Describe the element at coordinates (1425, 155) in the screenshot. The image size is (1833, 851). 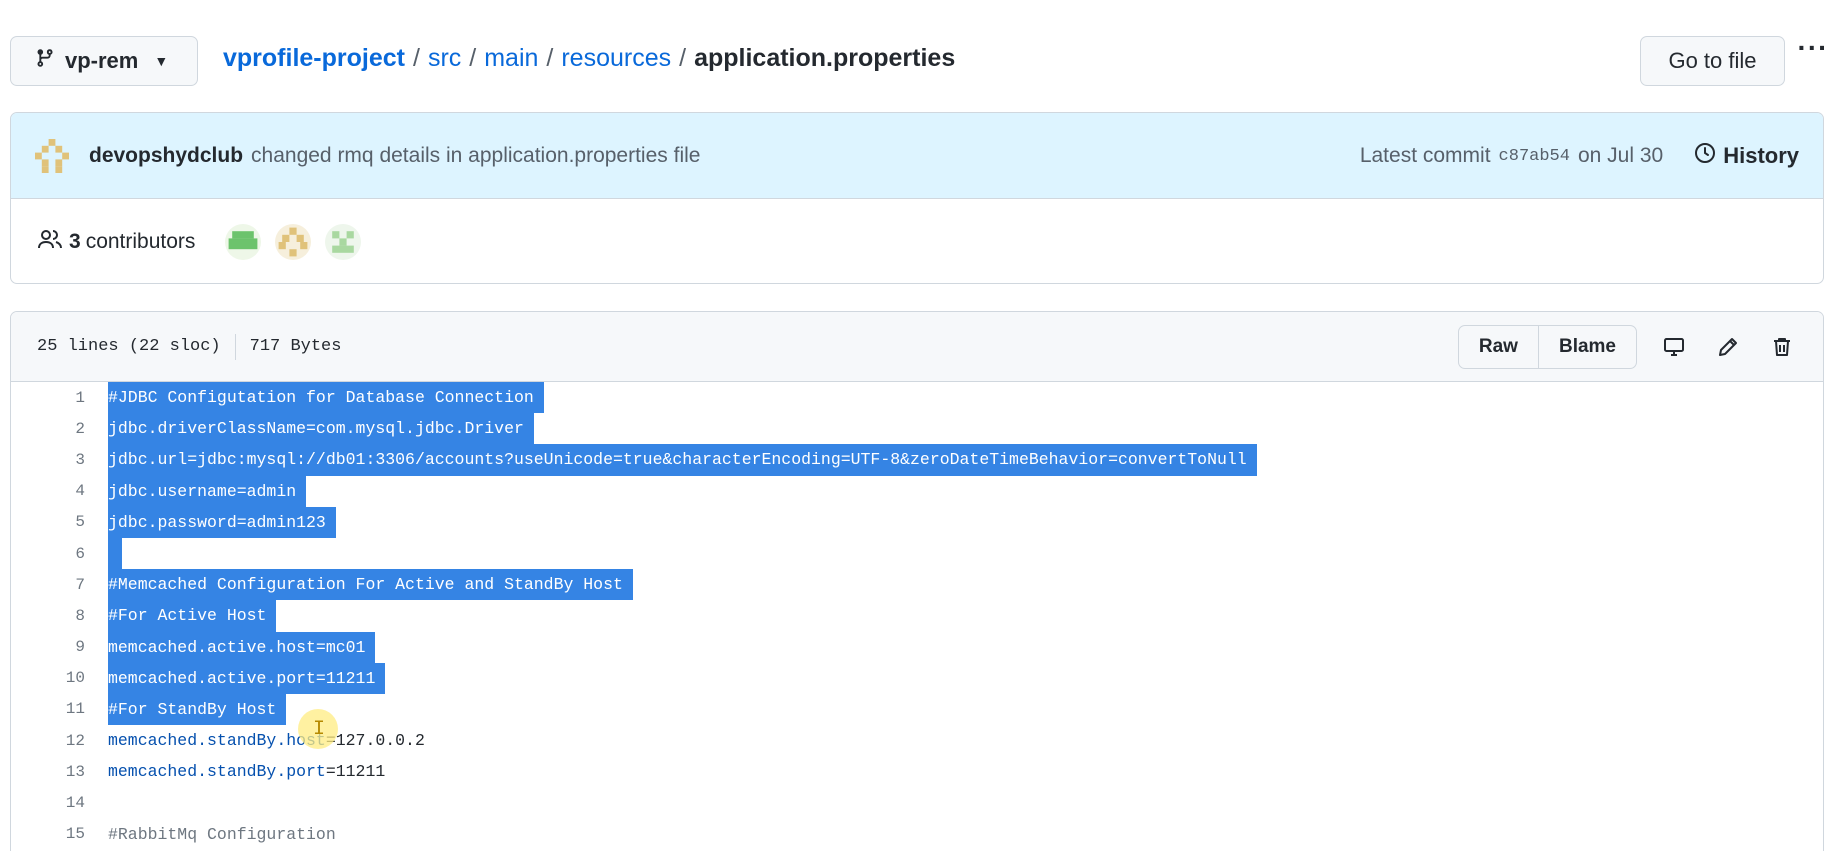
I see `latest-commit-label: Latest commit` at that location.